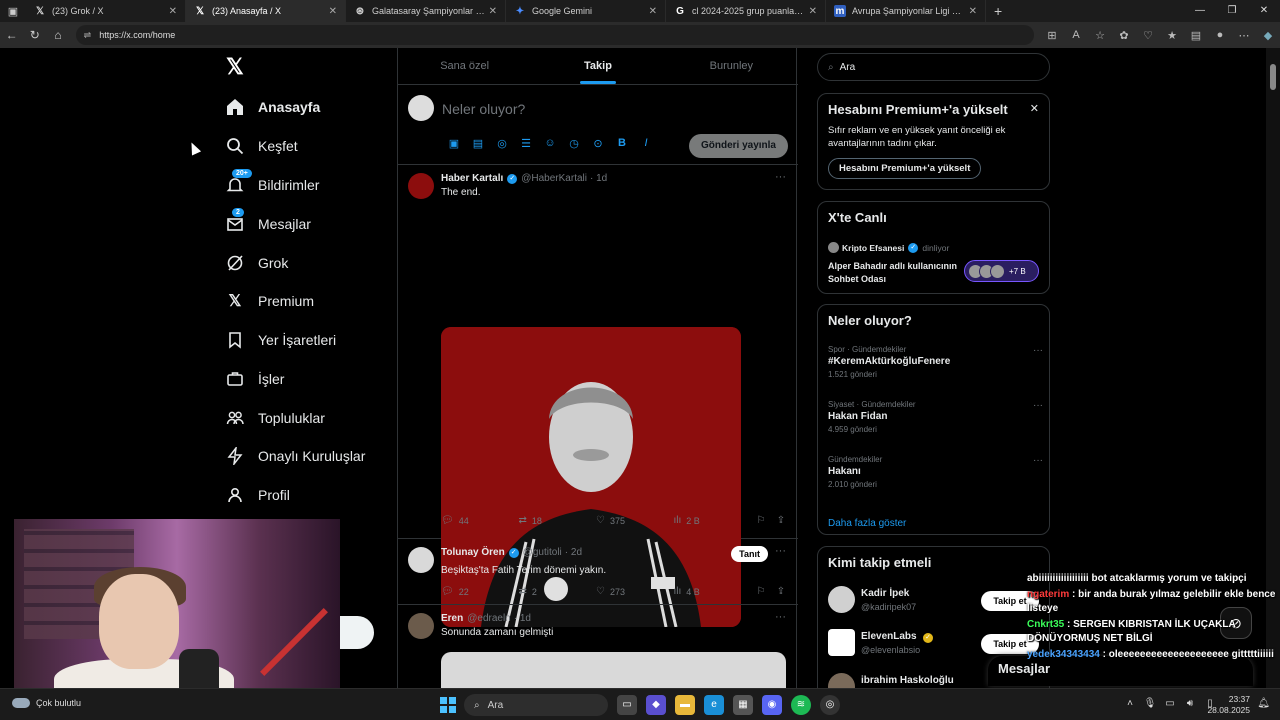  Describe the element at coordinates (1264, 11) in the screenshot. I see `close-window-icon: ✕` at that location.